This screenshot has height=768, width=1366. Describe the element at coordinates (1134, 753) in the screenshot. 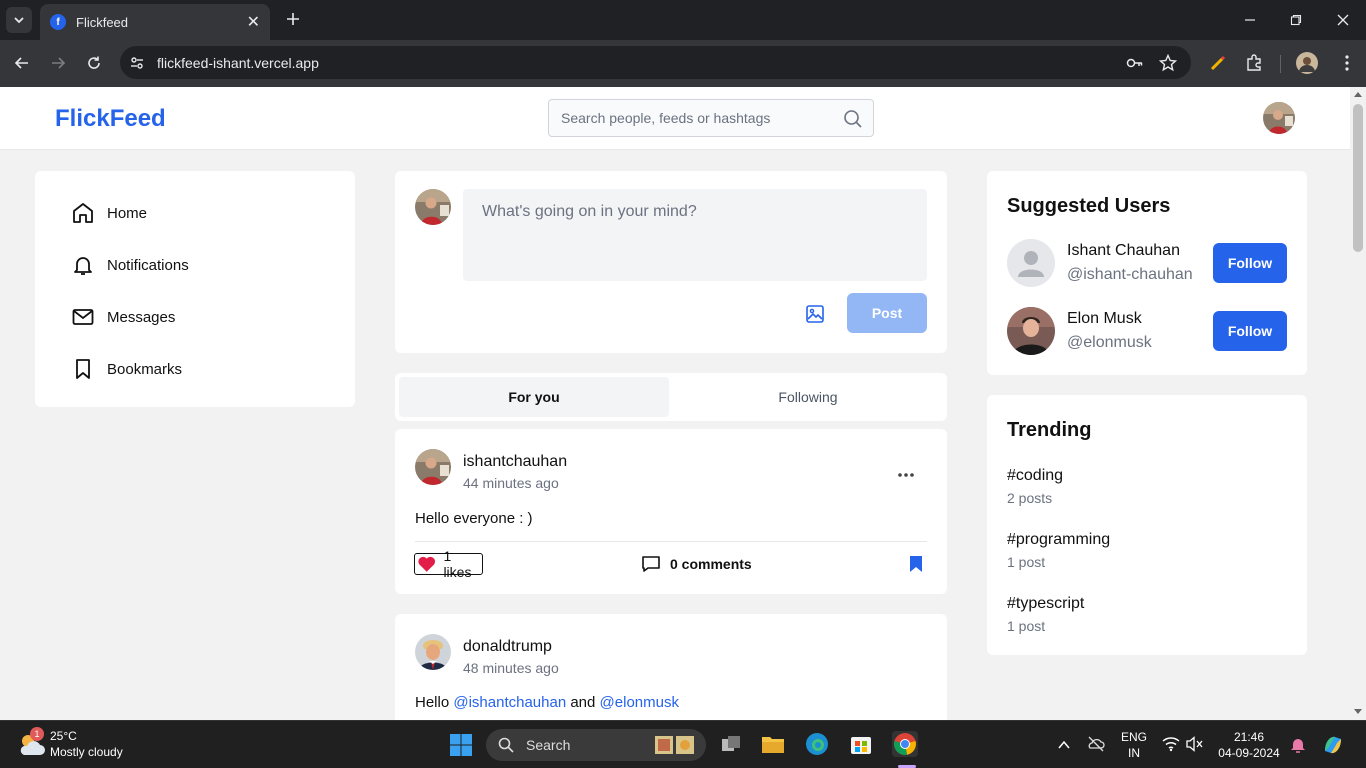

I see `region-indicator: IN` at that location.